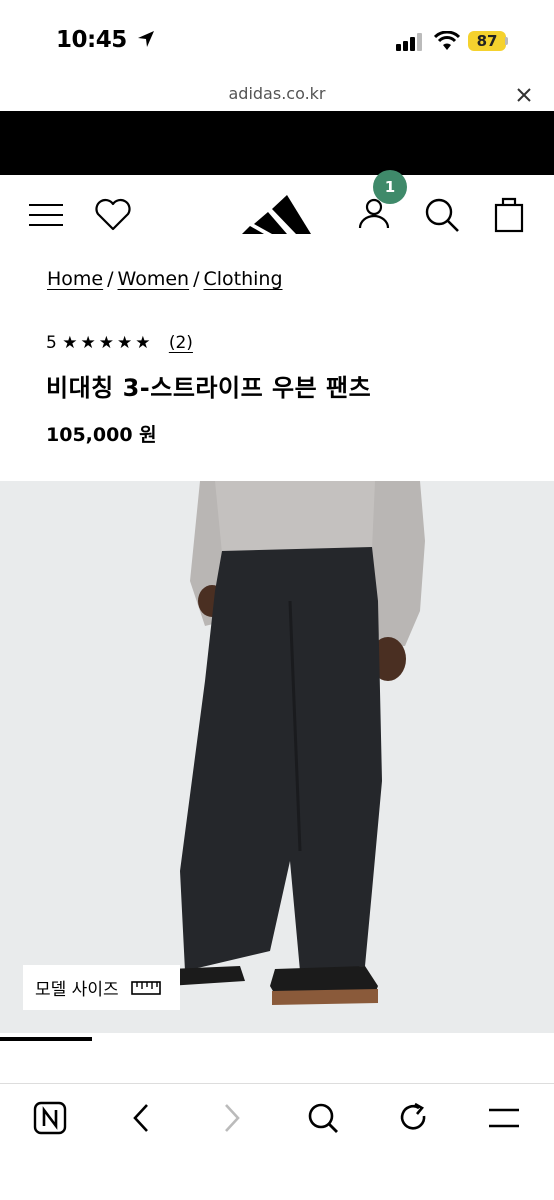  What do you see at coordinates (77, 990) in the screenshot?
I see `model-size-label: 모델 사이즈` at bounding box center [77, 990].